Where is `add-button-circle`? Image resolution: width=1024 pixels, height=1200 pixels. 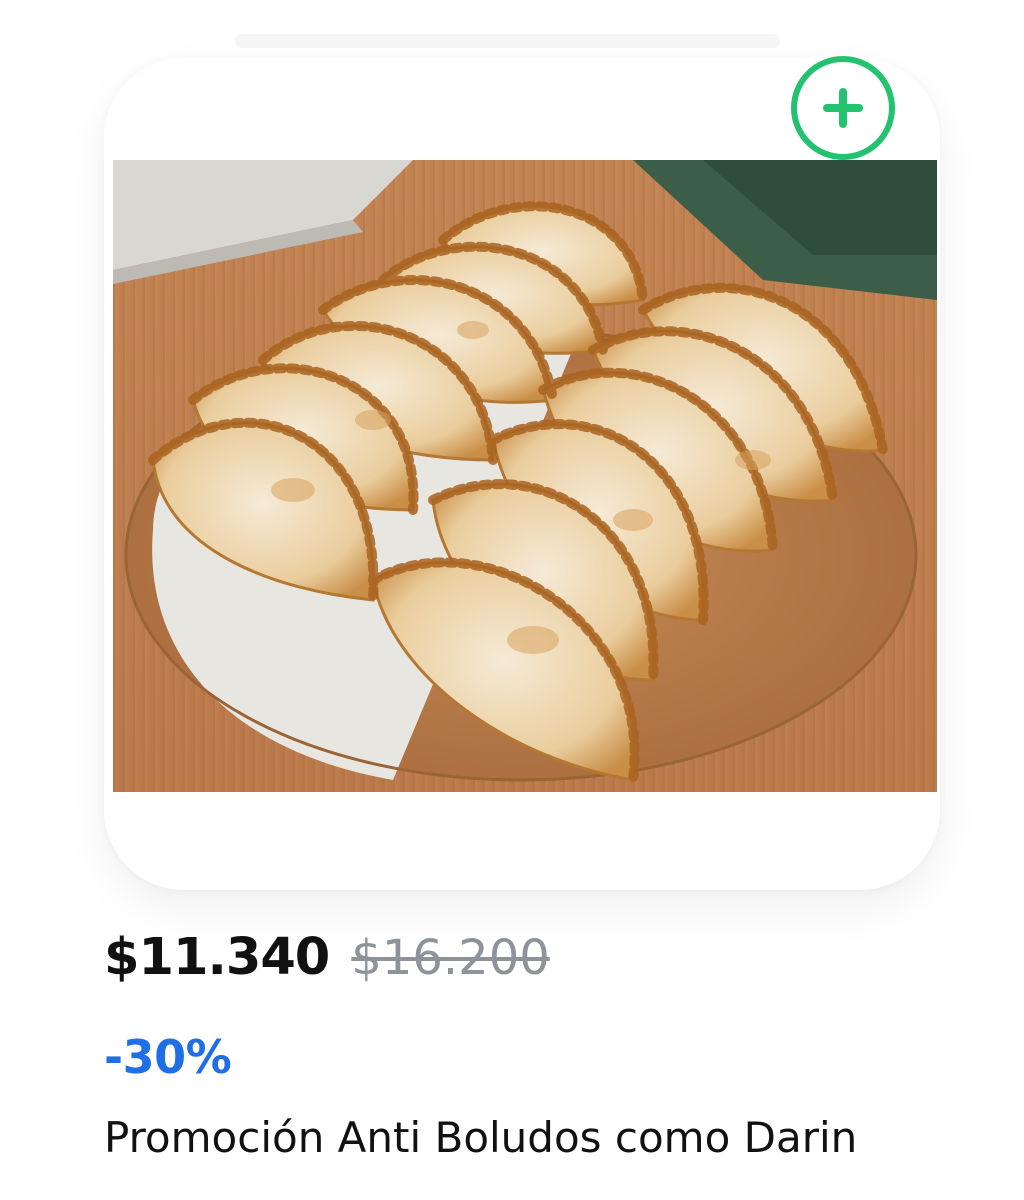 add-button-circle is located at coordinates (843, 108).